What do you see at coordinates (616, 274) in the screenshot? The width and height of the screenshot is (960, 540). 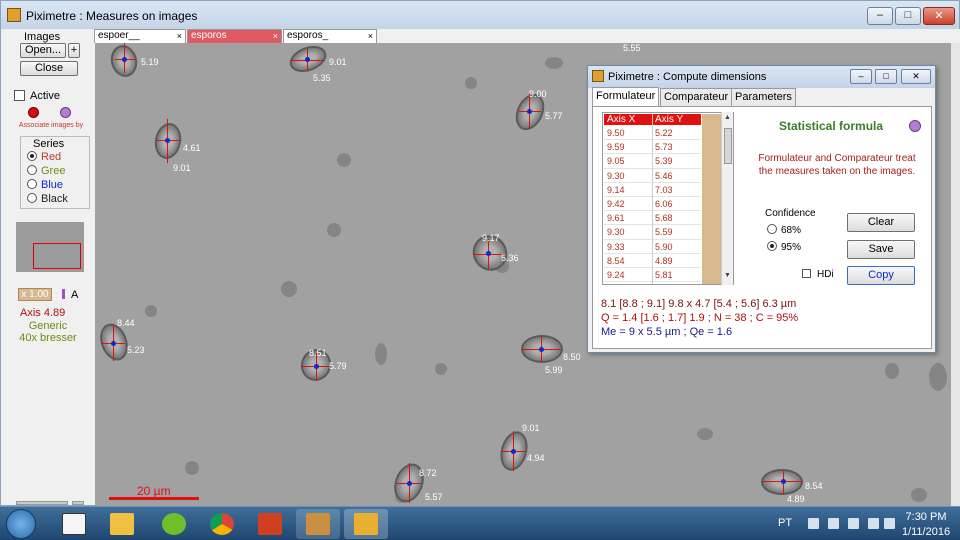 I see `cell-axis-x: 9.24` at bounding box center [616, 274].